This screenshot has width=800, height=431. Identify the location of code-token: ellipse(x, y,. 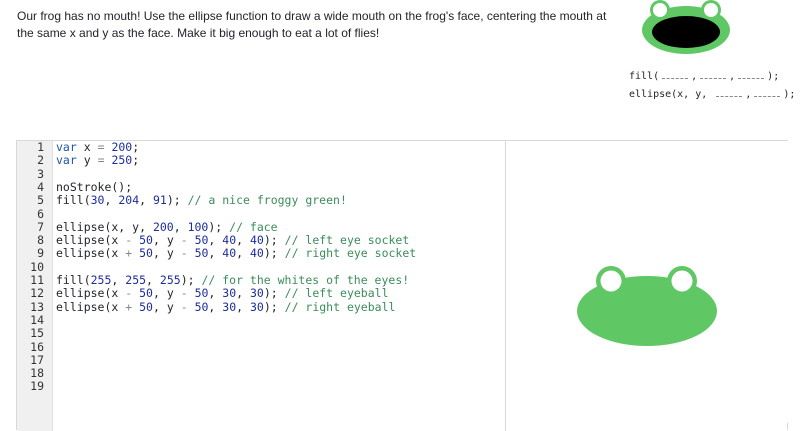
(104, 226).